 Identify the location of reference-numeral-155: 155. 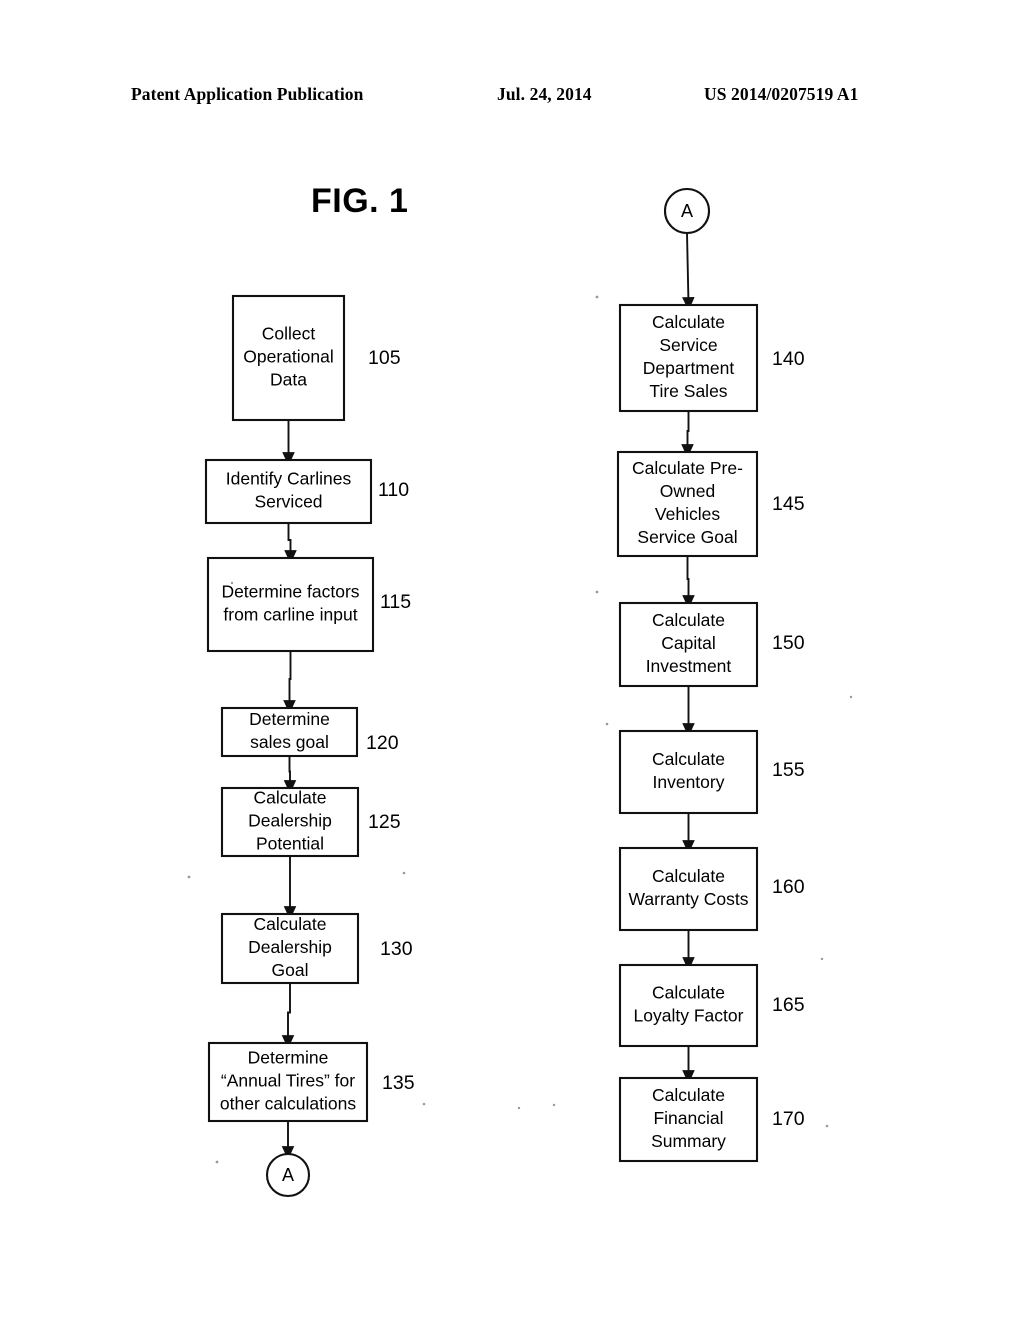
(788, 770).